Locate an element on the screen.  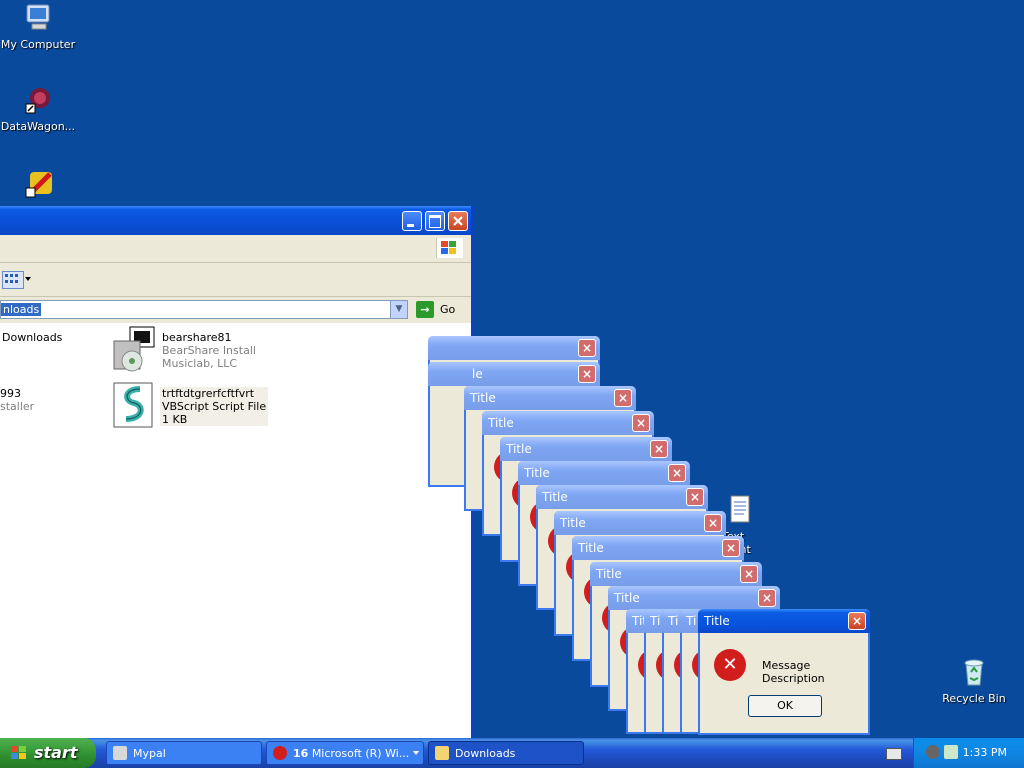
folder-icon is located at coordinates (442, 753).